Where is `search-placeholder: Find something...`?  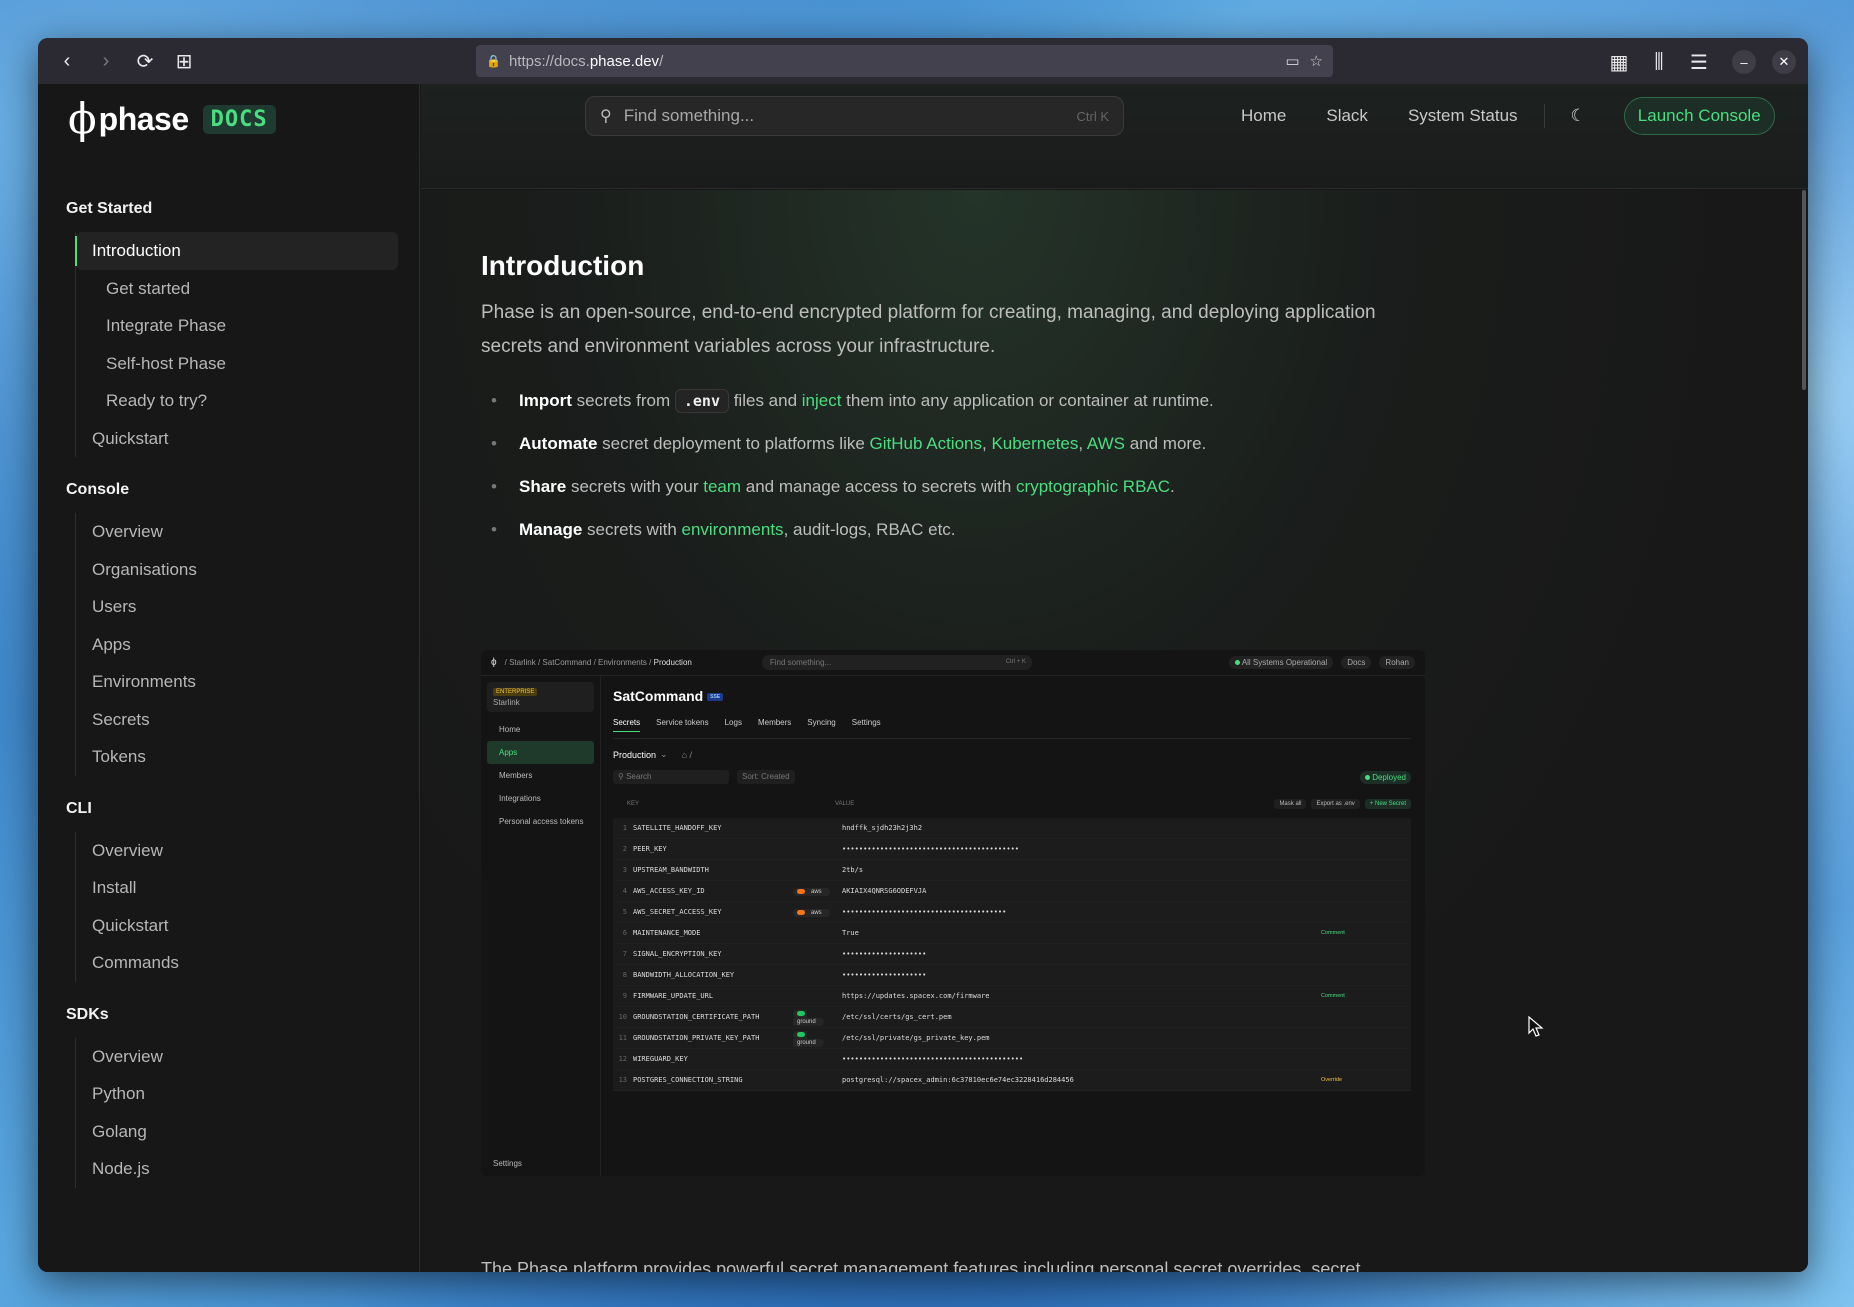
search-placeholder: Find something... is located at coordinates (689, 115).